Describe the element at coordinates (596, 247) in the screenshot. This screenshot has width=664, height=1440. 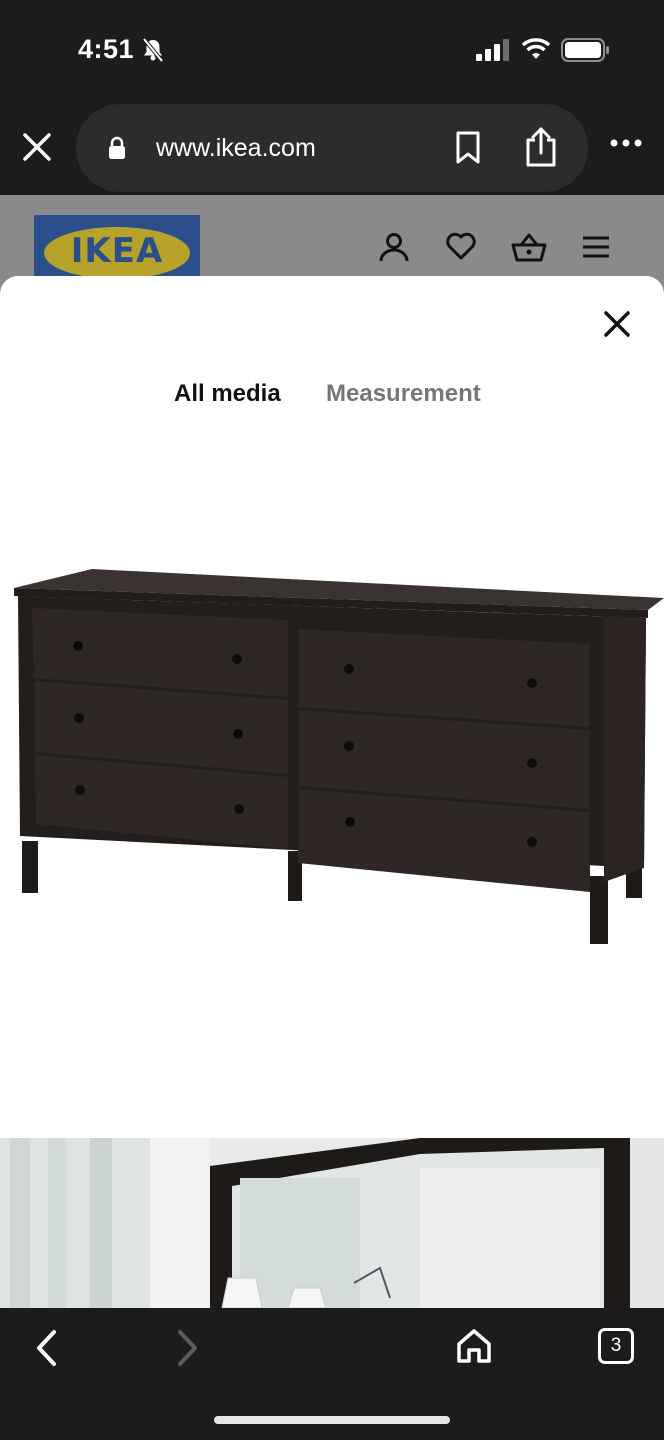
I see `menu-icon` at that location.